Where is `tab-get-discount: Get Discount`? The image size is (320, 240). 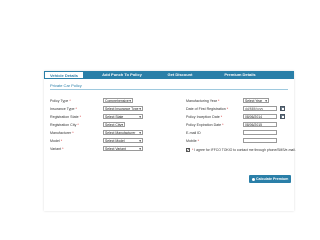
tab-get-discount: Get Discount is located at coordinates (180, 75).